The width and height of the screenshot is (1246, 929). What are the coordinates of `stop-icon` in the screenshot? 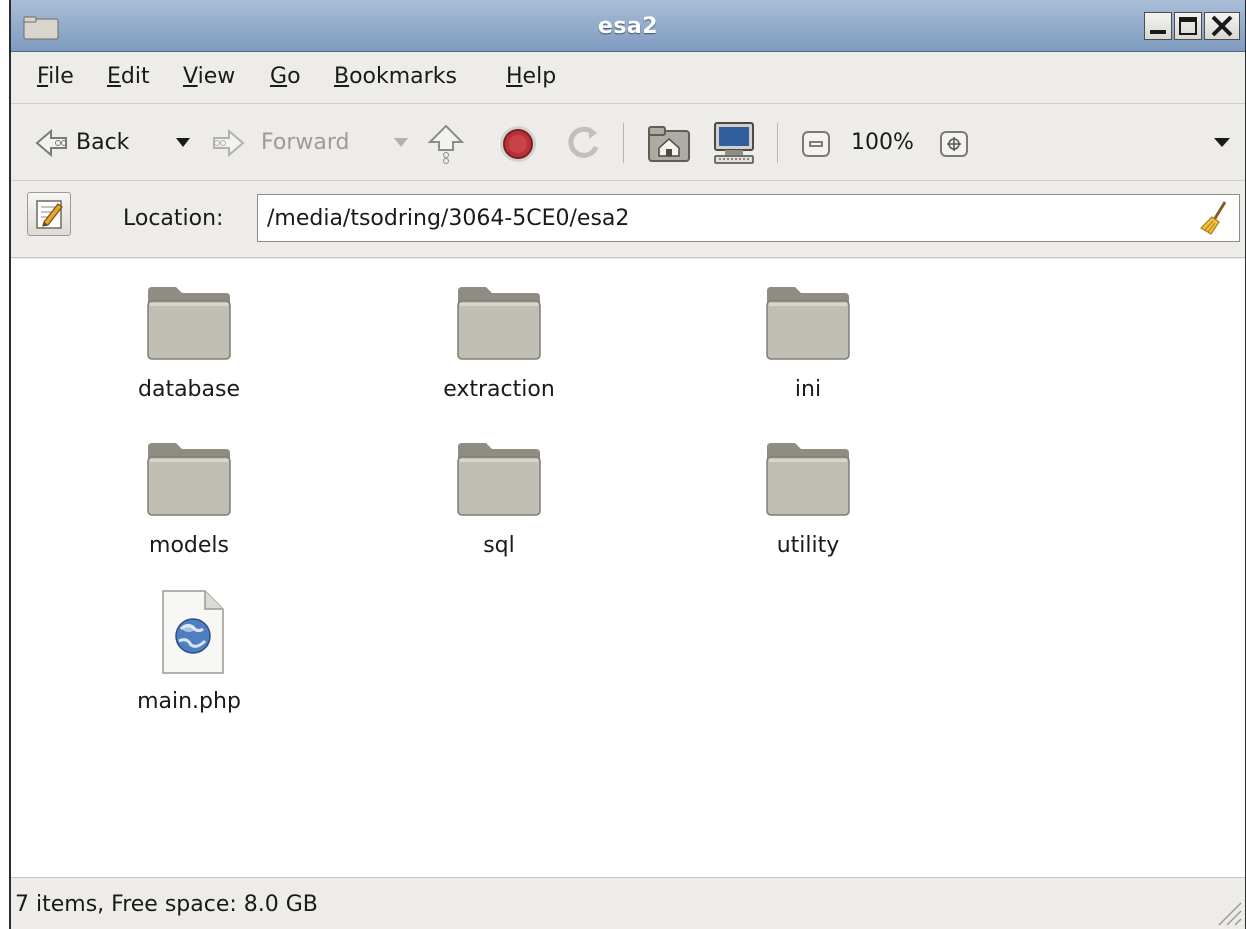 It's located at (518, 144).